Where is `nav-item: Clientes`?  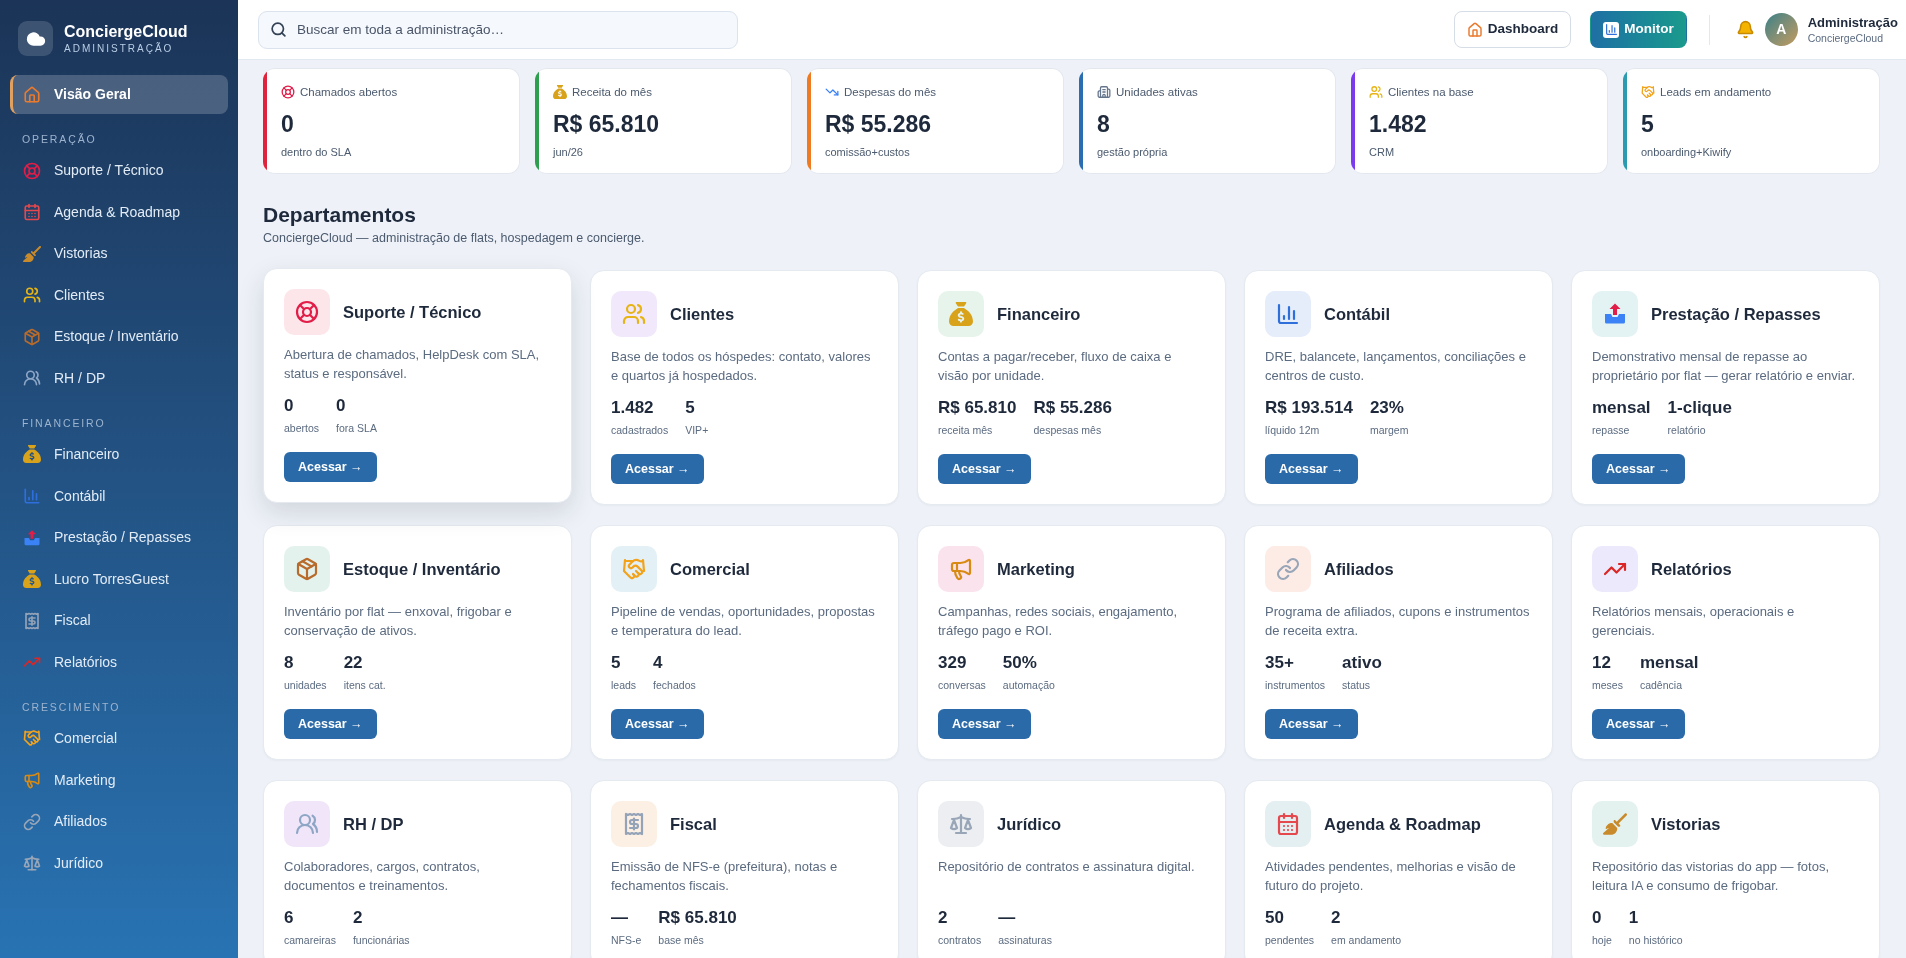
nav-item: Clientes is located at coordinates (119, 295).